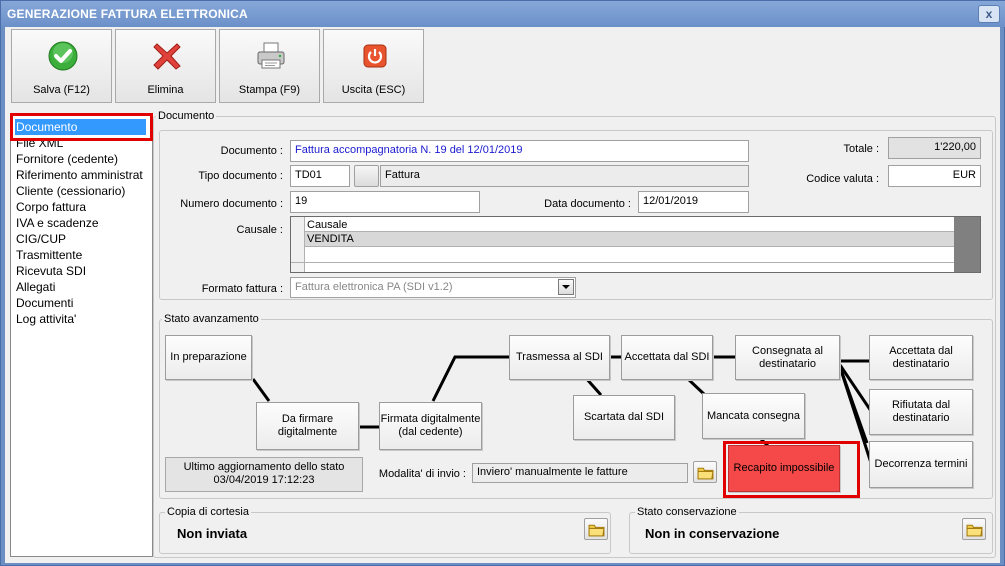 The width and height of the screenshot is (1005, 566). I want to click on modalita-invio-folder-button, so click(705, 472).